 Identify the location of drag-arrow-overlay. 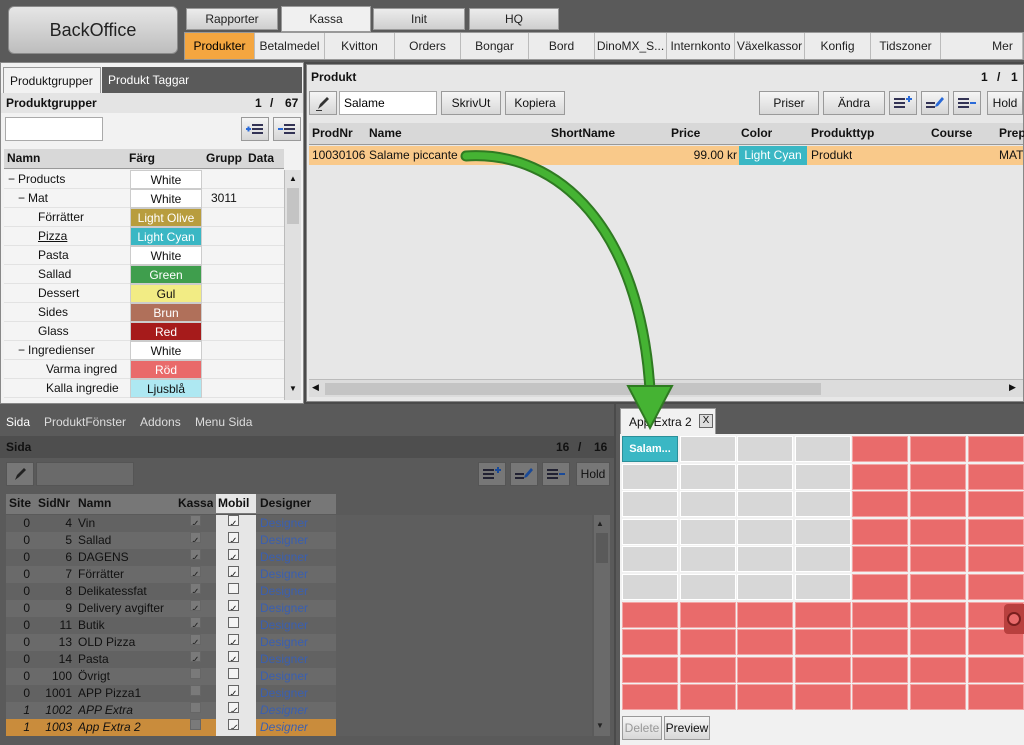
(567, 290).